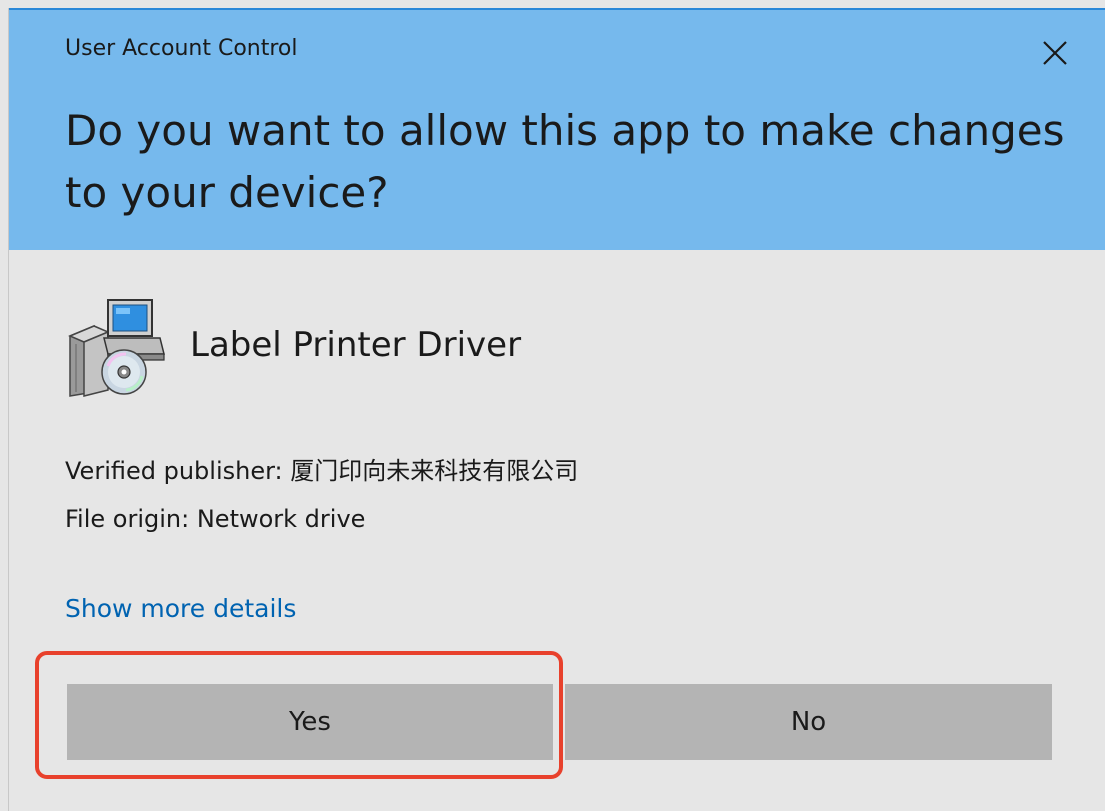 Image resolution: width=1105 pixels, height=811 pixels. I want to click on publisher-line: Verified publisher: 厦门印向未来科技有限公司, so click(321, 471).